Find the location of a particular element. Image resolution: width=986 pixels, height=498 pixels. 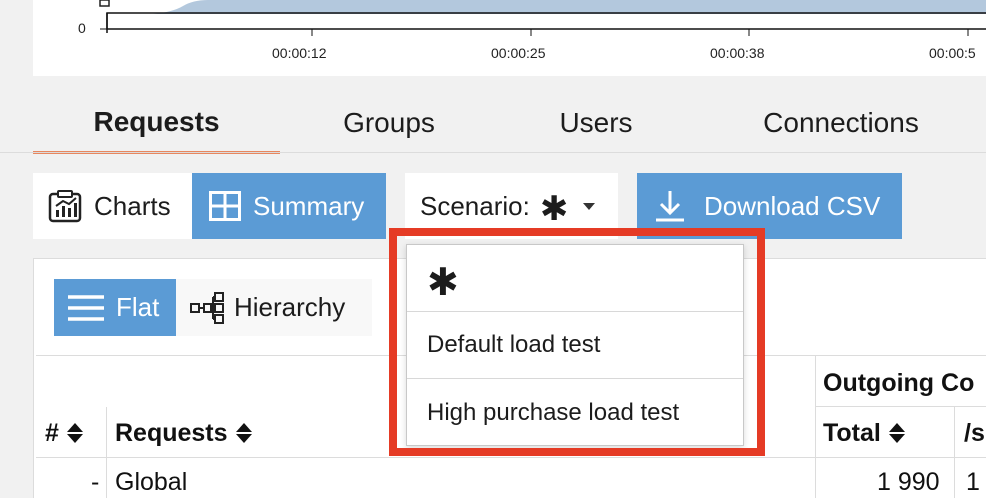

hierarchy-label: Hierarchy is located at coordinates (290, 307).